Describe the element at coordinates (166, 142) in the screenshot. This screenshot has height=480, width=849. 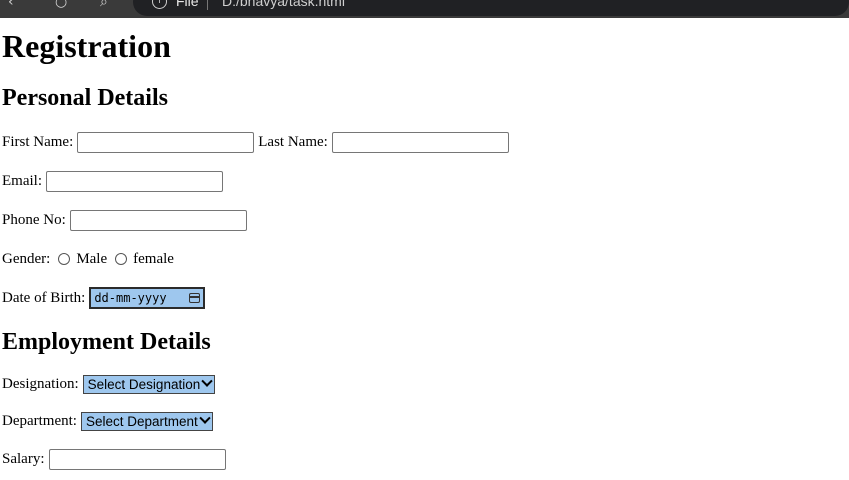
I see `first-name-input` at that location.